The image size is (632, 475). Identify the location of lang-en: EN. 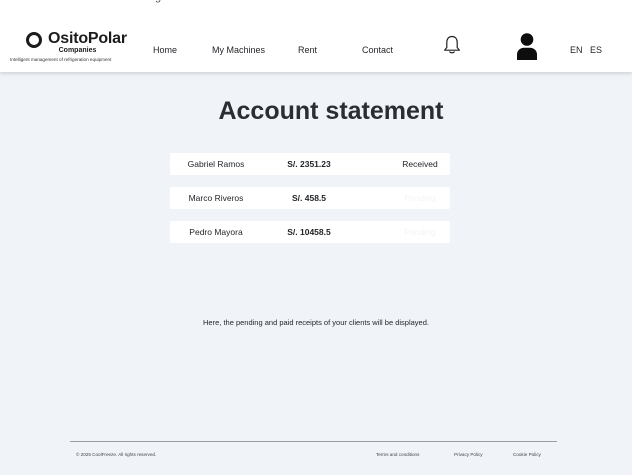
(576, 50).